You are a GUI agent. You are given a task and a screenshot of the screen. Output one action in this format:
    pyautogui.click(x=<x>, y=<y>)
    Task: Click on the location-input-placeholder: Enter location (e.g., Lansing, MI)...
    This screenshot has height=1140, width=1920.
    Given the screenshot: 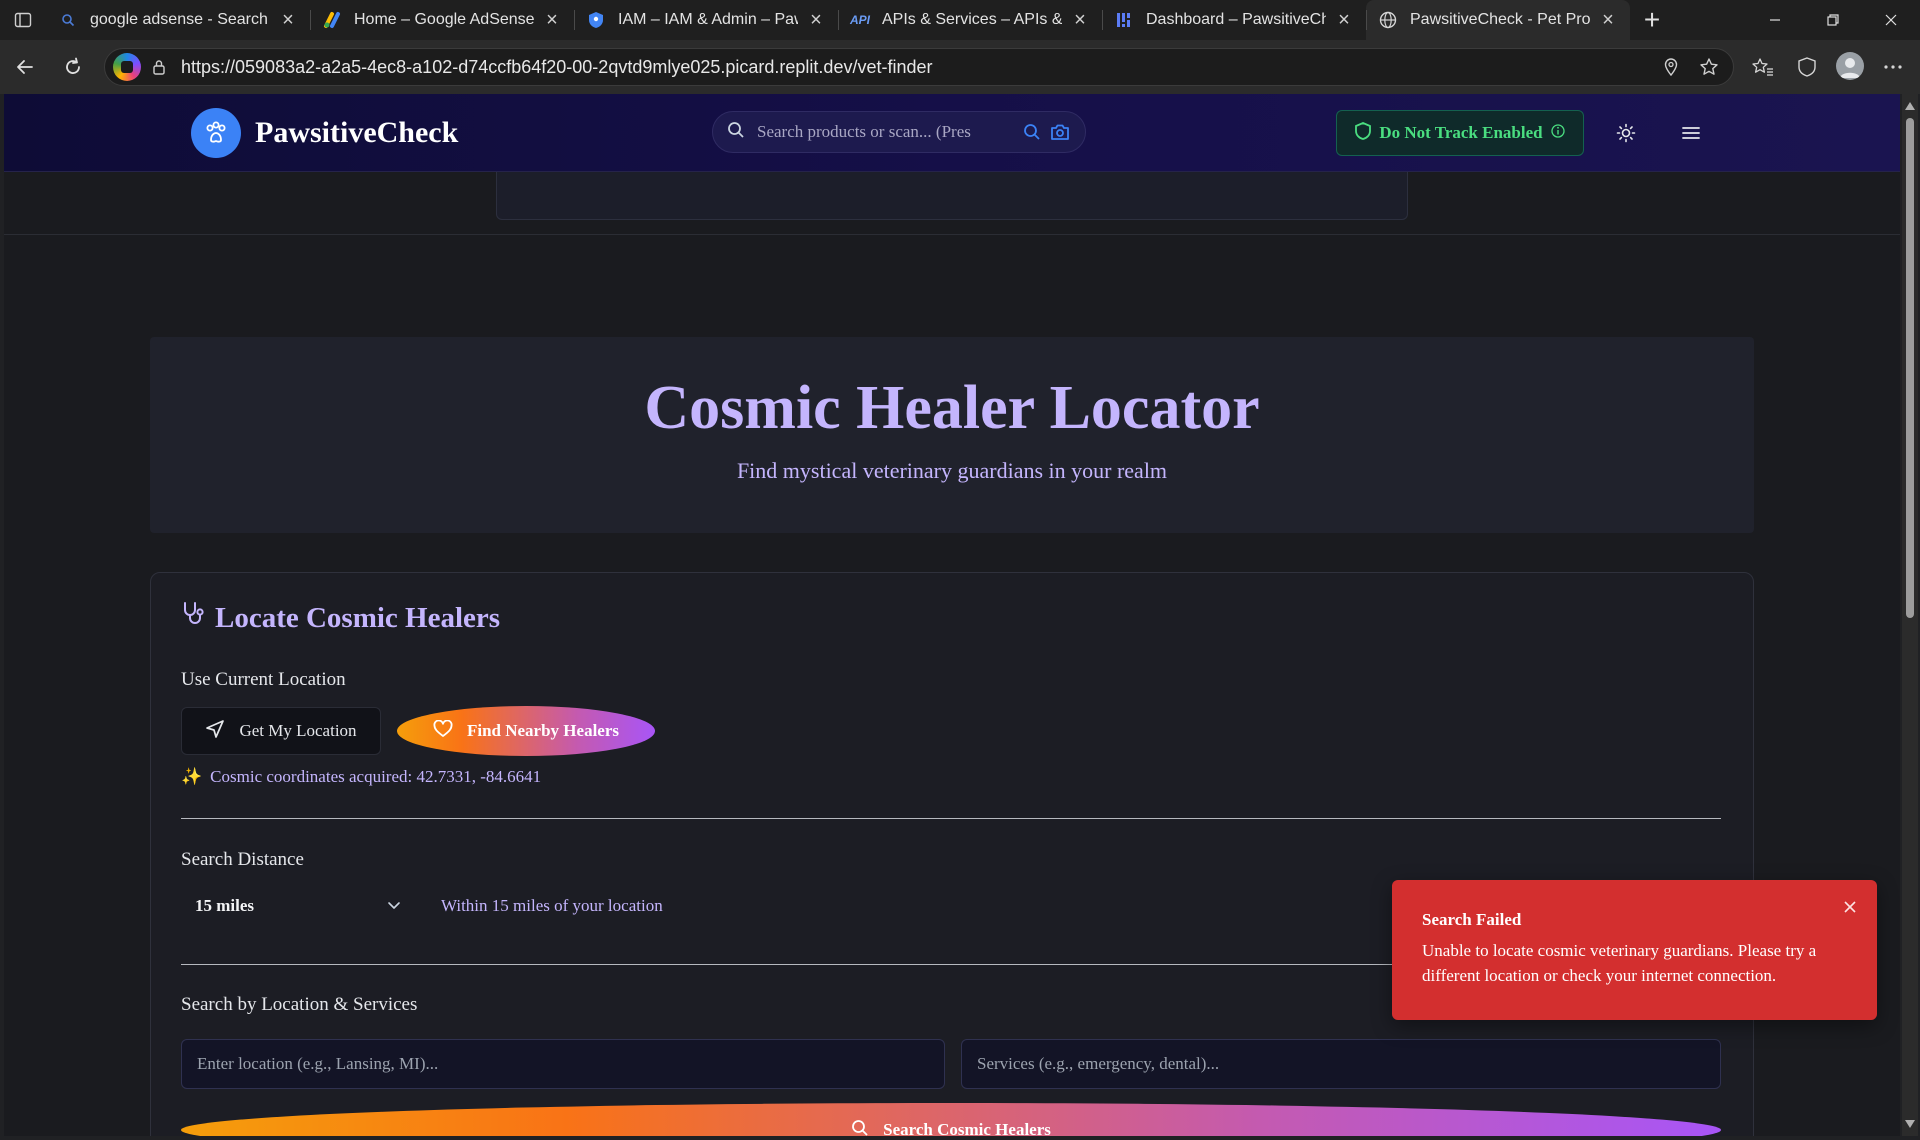 What is the action you would take?
    pyautogui.click(x=318, y=1063)
    